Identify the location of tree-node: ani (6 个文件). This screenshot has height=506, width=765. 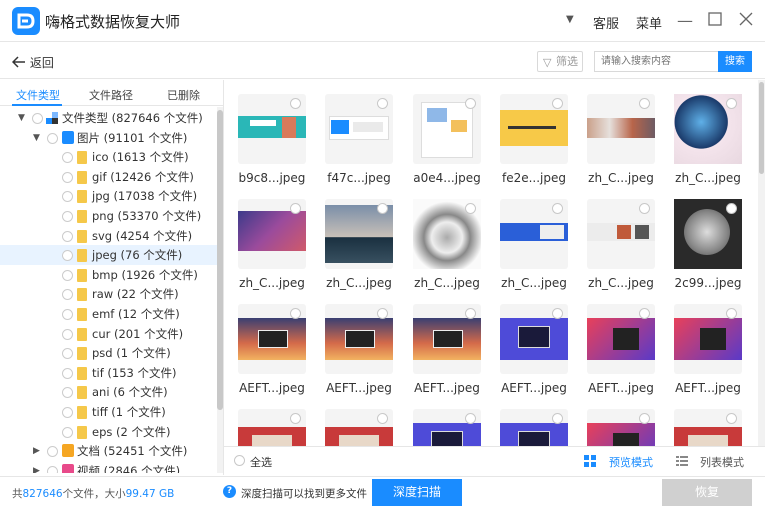
(108, 392).